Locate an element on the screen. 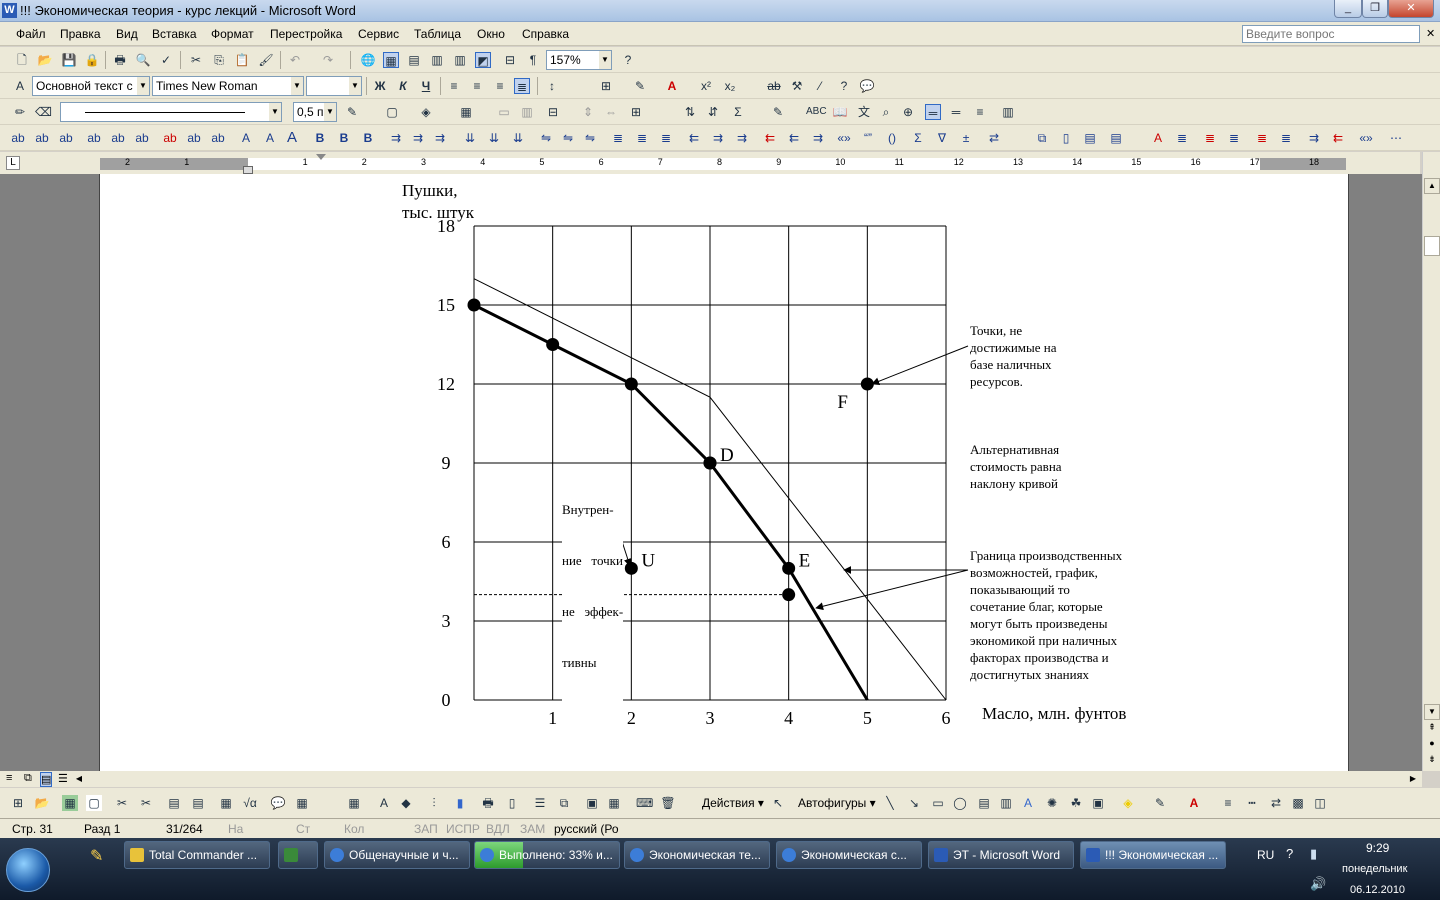 Image resolution: width=1440 pixels, height=900 pixels. dictionary-icon: 📖 is located at coordinates (840, 112).